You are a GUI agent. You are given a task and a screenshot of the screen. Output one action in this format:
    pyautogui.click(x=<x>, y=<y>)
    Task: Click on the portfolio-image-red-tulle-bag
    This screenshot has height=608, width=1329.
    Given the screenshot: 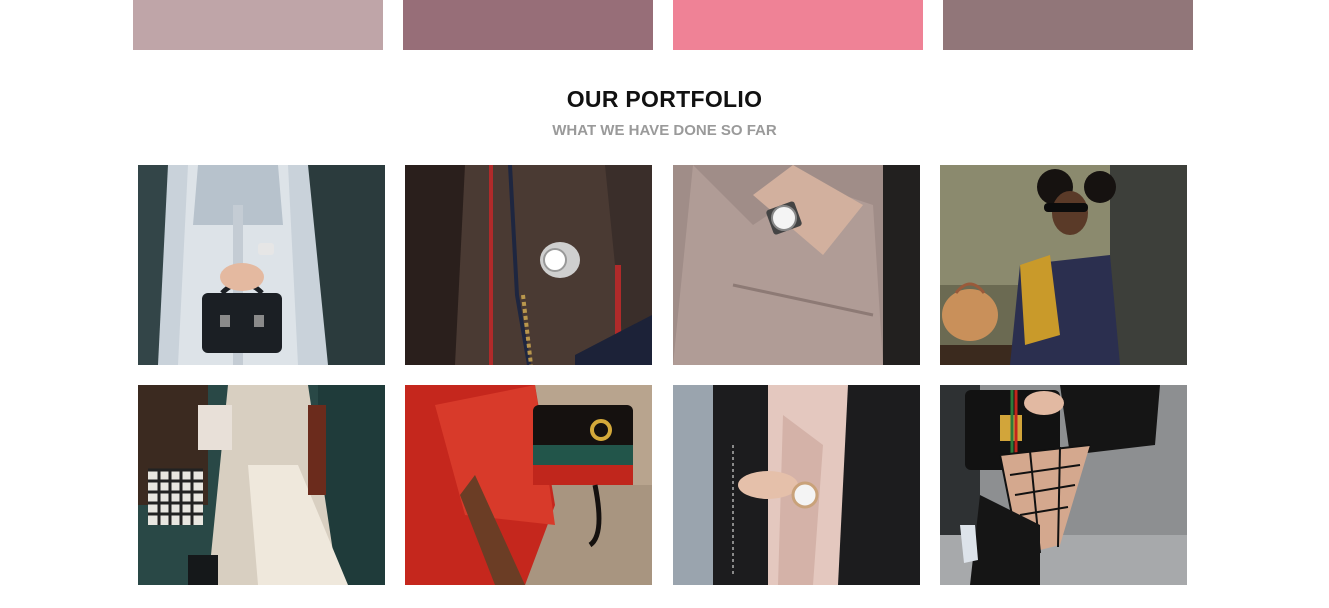 What is the action you would take?
    pyautogui.click(x=528, y=485)
    